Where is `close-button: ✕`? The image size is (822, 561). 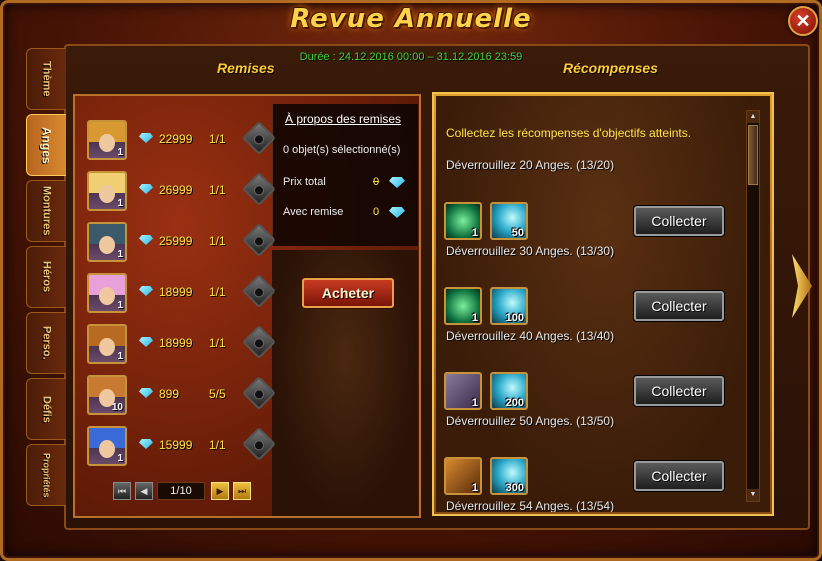
close-button: ✕ is located at coordinates (803, 21).